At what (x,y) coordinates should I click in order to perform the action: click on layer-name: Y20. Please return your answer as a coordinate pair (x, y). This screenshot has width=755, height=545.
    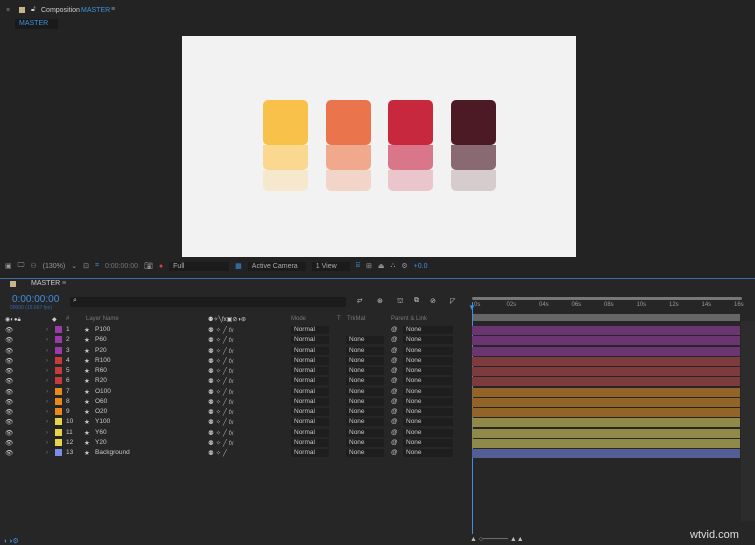
    Looking at the image, I should click on (101, 442).